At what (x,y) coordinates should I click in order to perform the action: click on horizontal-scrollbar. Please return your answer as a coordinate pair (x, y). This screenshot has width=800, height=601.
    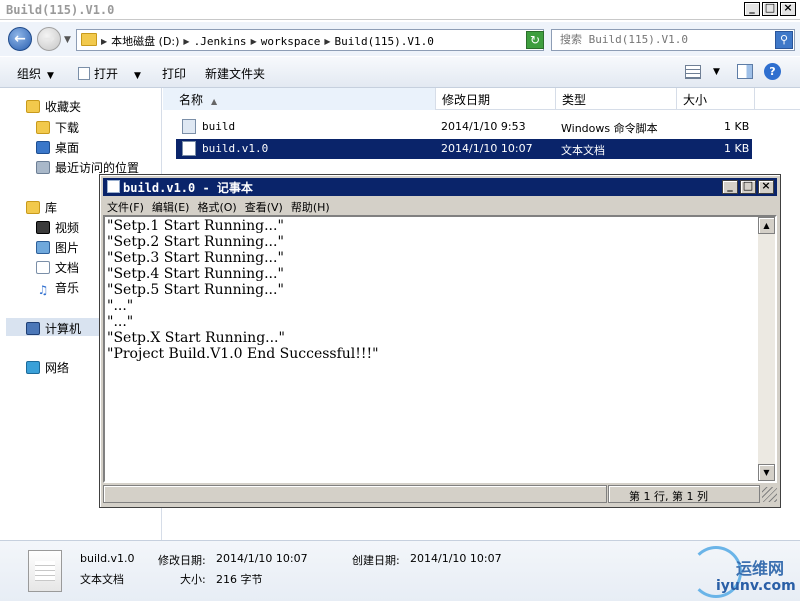
    Looking at the image, I should click on (355, 494).